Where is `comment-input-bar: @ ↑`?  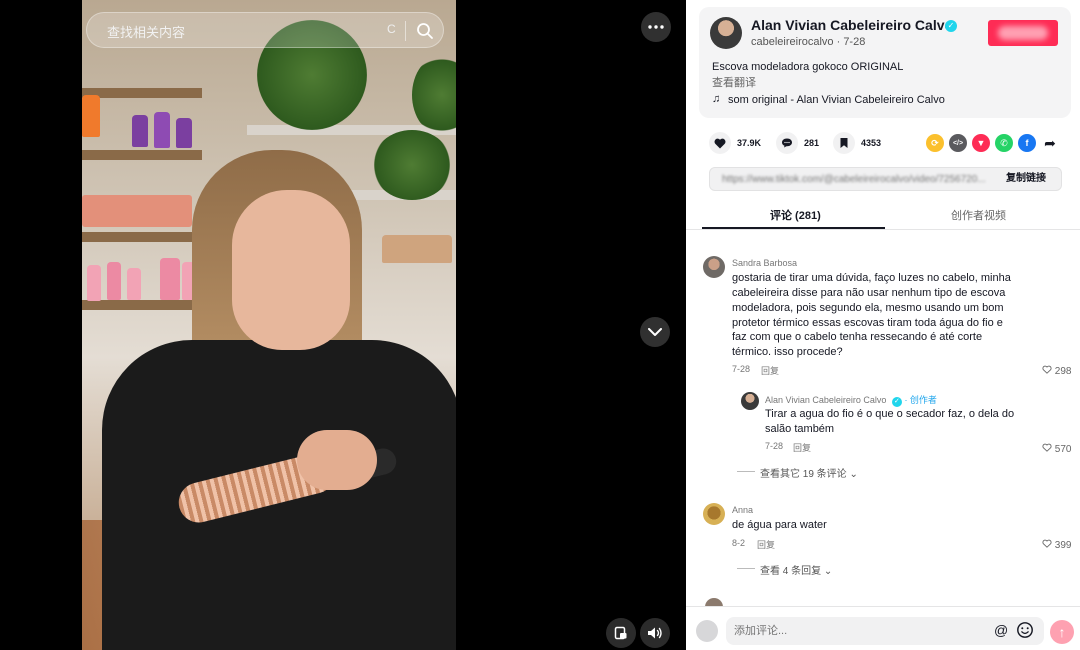
comment-input-bar: @ ↑ is located at coordinates (883, 628).